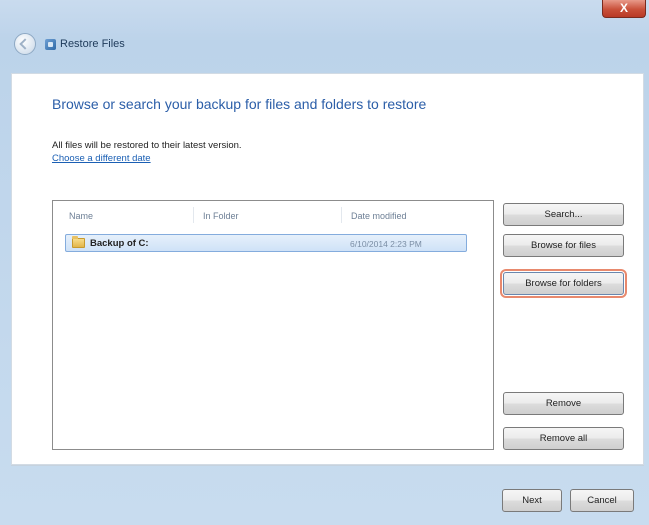  Describe the element at coordinates (563, 403) in the screenshot. I see `remove-button: Remove` at that location.